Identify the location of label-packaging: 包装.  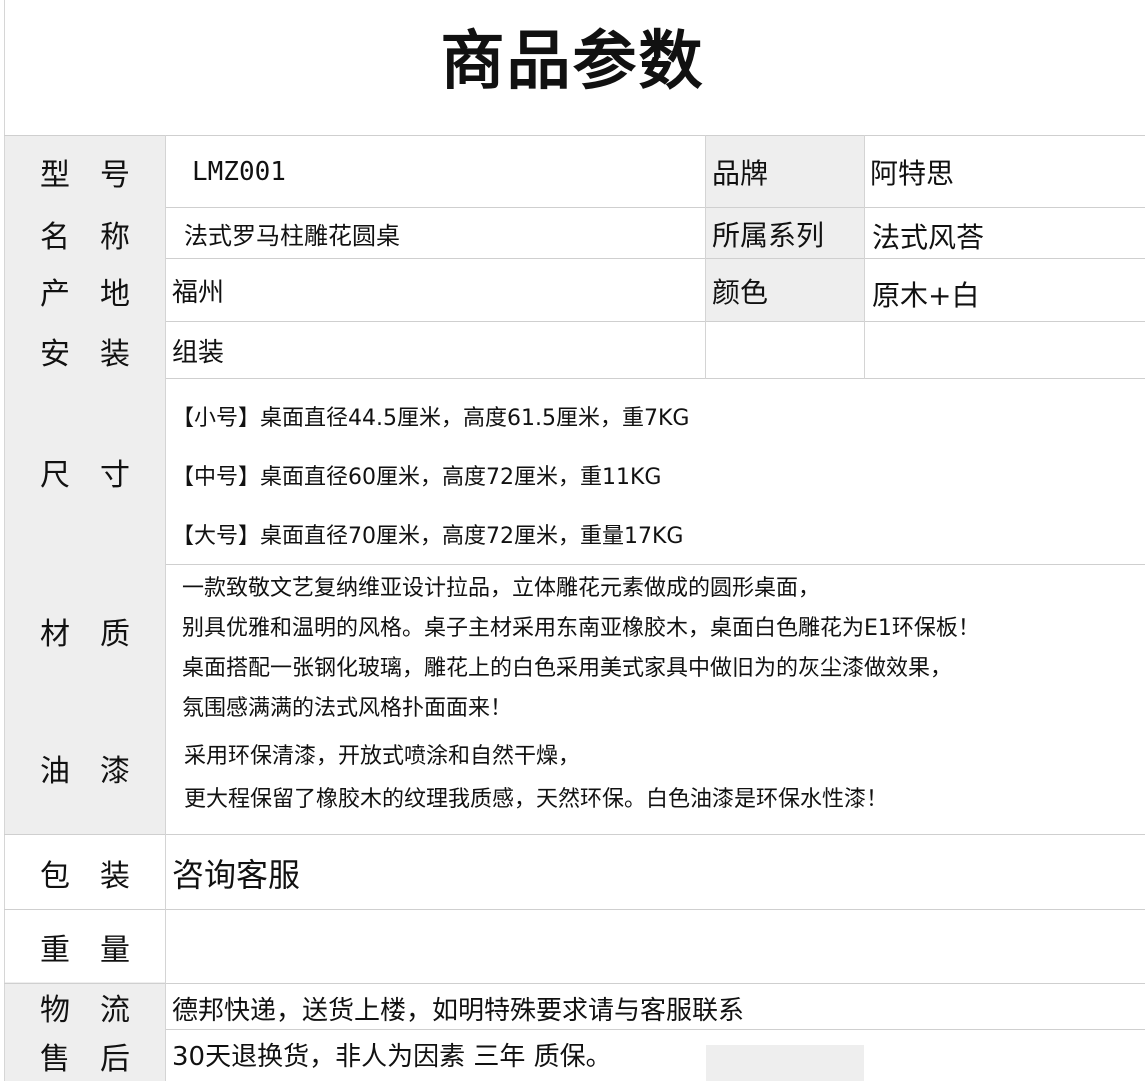
(100, 876).